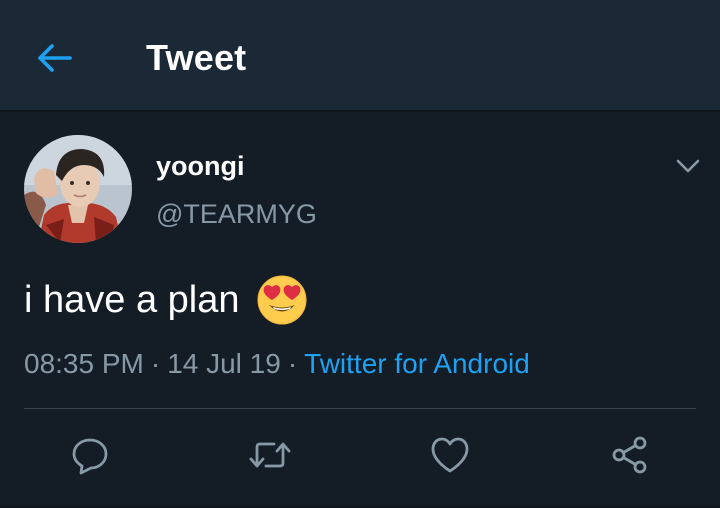 The height and width of the screenshot is (508, 720). Describe the element at coordinates (132, 300) in the screenshot. I see `tweet-text: i have a plan` at that location.